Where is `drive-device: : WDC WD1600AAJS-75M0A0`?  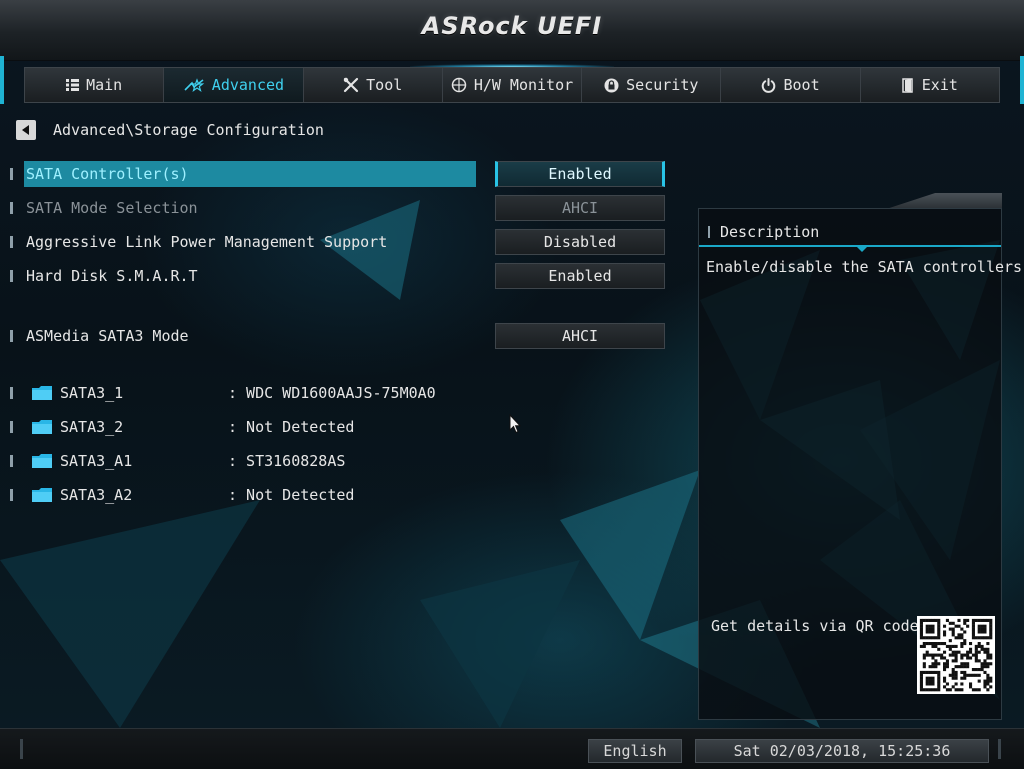
drive-device: : WDC WD1600AAJS-75M0A0 is located at coordinates (332, 393).